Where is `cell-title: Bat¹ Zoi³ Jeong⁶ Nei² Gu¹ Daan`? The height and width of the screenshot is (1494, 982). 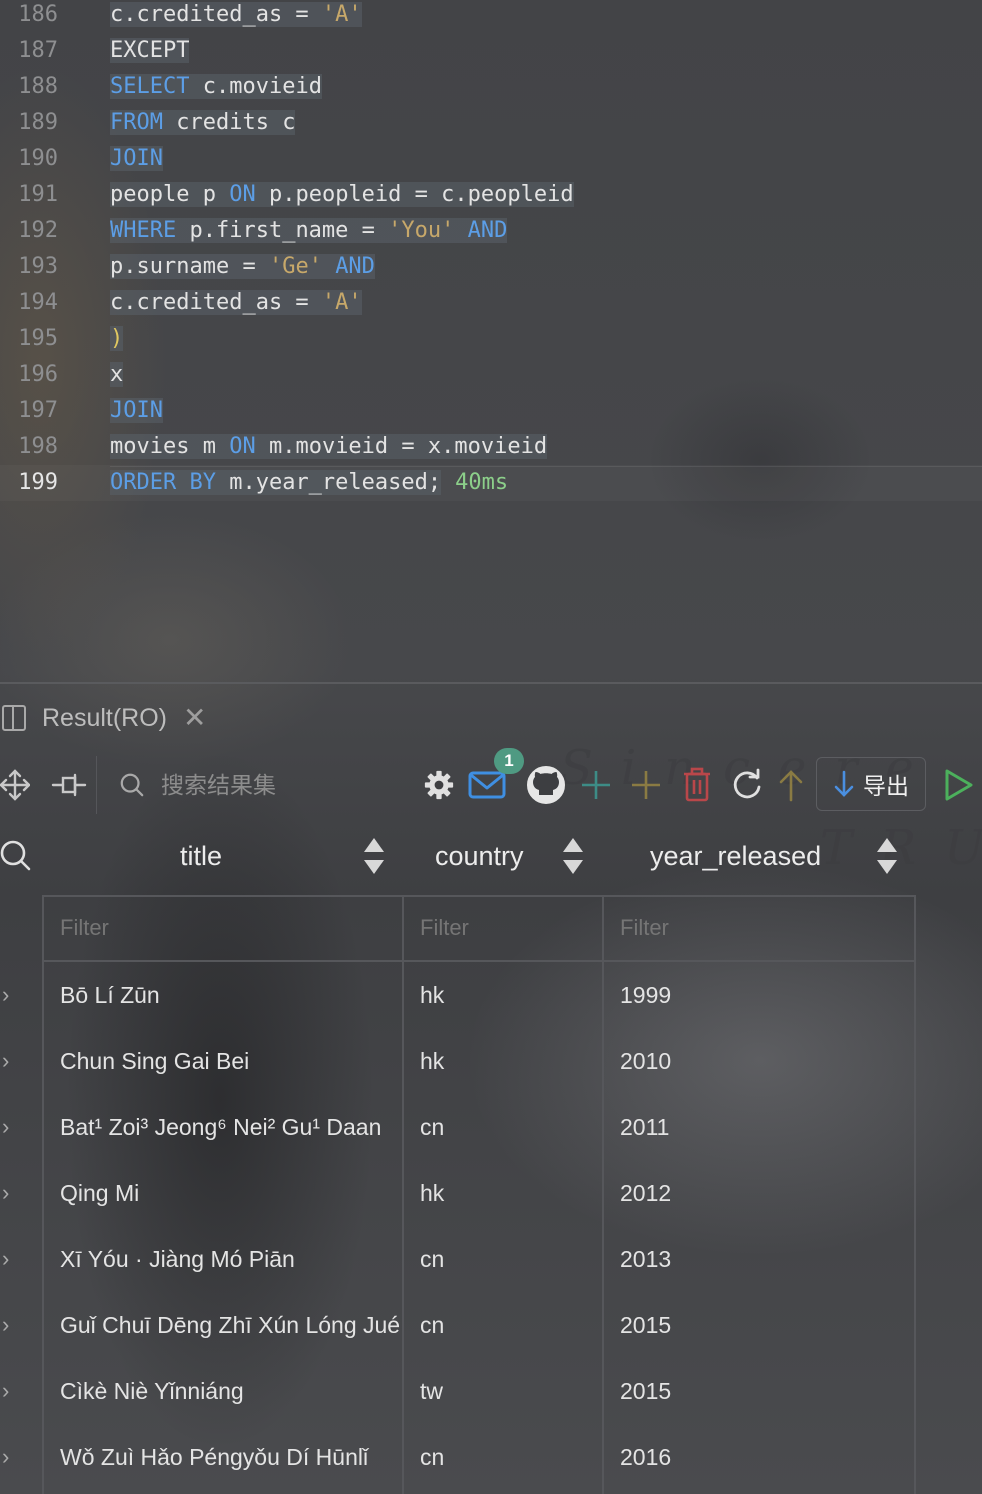
cell-title: Bat¹ Zoi³ Jeong⁶ Nei² Gu¹ Daan is located at coordinates (230, 1127).